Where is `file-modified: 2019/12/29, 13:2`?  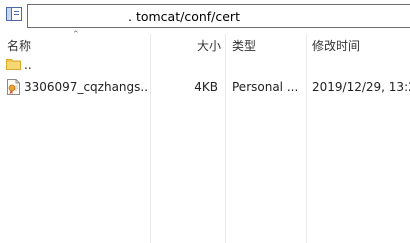 file-modified: 2019/12/29, 13:2 is located at coordinates (361, 87).